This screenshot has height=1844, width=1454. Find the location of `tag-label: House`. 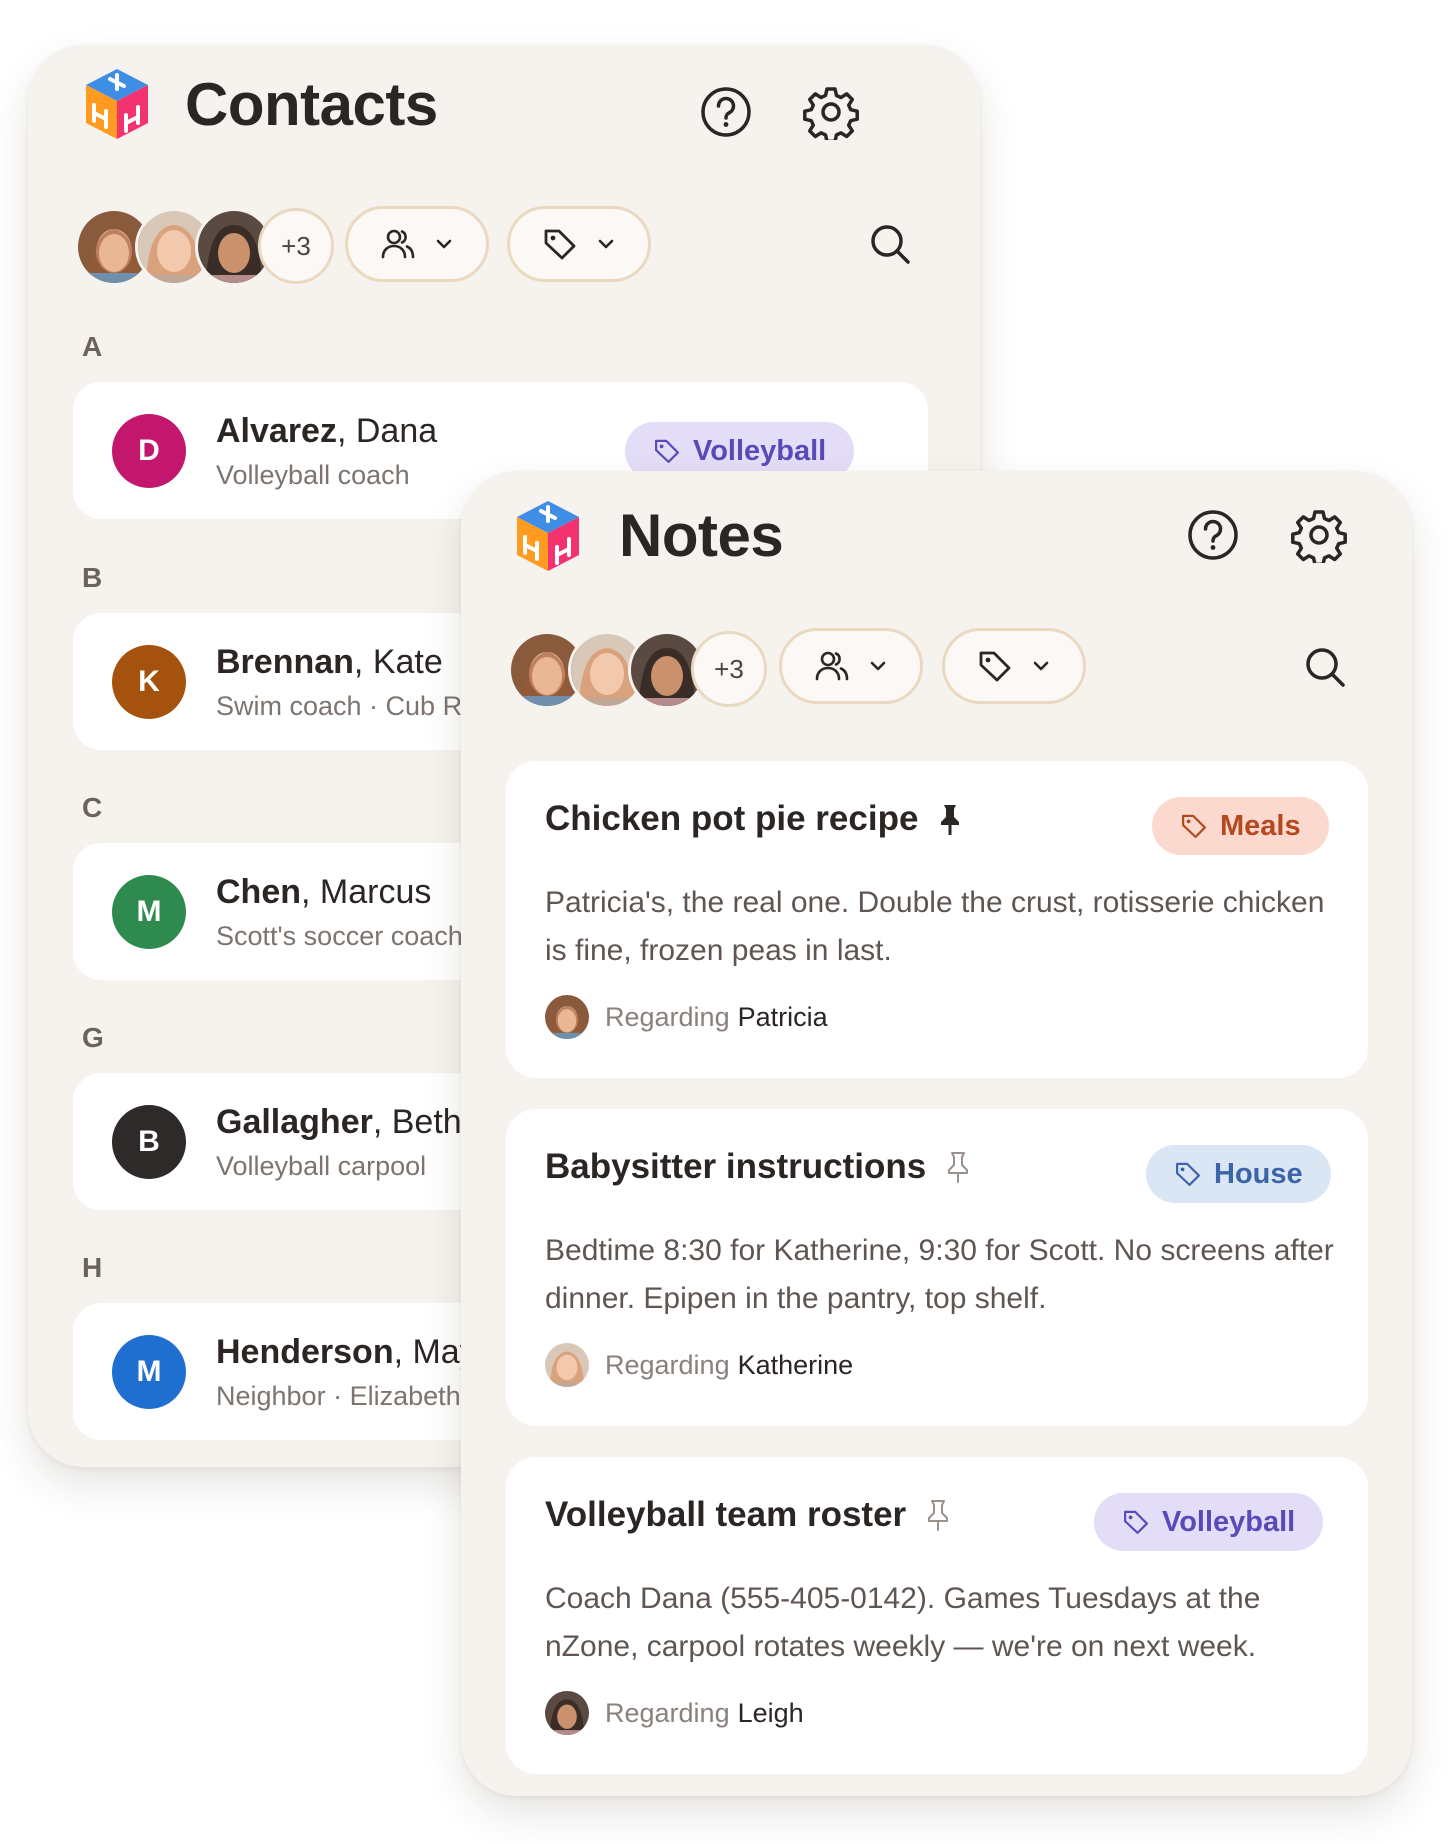

tag-label: House is located at coordinates (1258, 1173).